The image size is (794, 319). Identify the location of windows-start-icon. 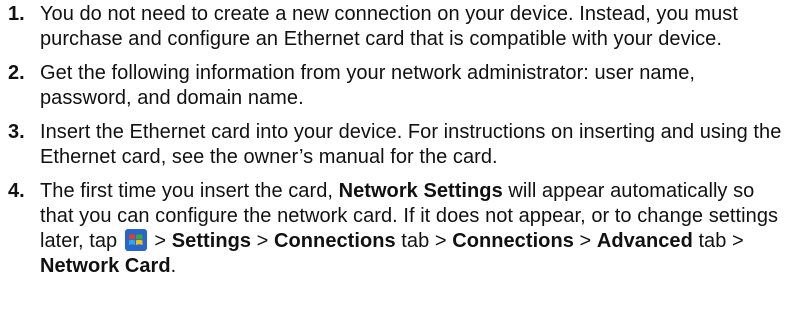
(135, 240).